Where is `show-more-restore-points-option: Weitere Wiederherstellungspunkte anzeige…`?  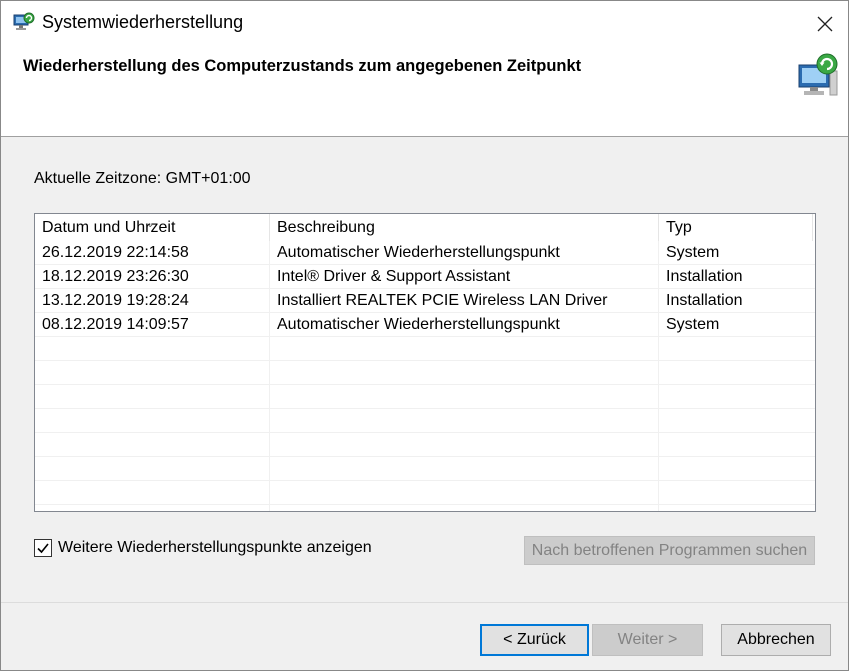
show-more-restore-points-option: Weitere Wiederherstellungspunkte anzeige… is located at coordinates (203, 548).